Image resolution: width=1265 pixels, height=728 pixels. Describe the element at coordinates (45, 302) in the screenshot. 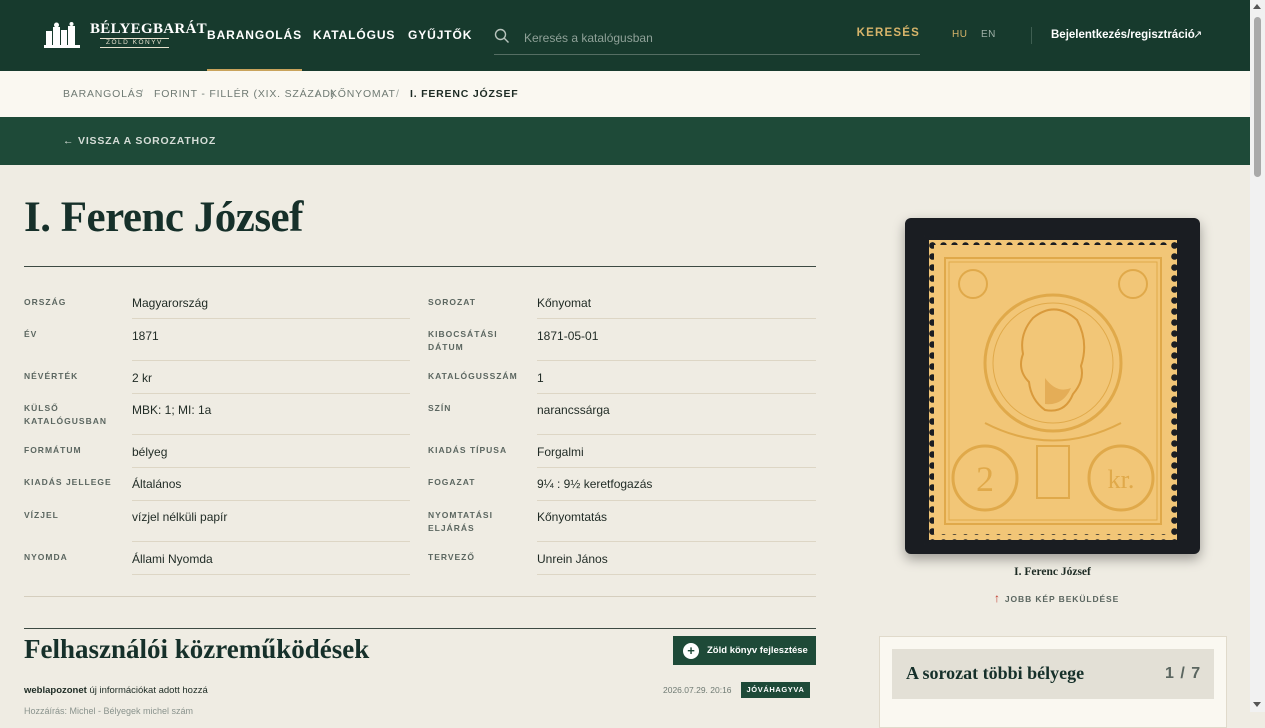

I see `detail-label: ORSZÁG` at that location.